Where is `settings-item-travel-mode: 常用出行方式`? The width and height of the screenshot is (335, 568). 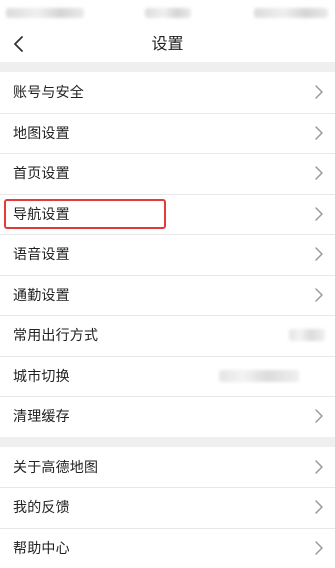
settings-item-travel-mode: 常用出行方式 is located at coordinates (167, 335).